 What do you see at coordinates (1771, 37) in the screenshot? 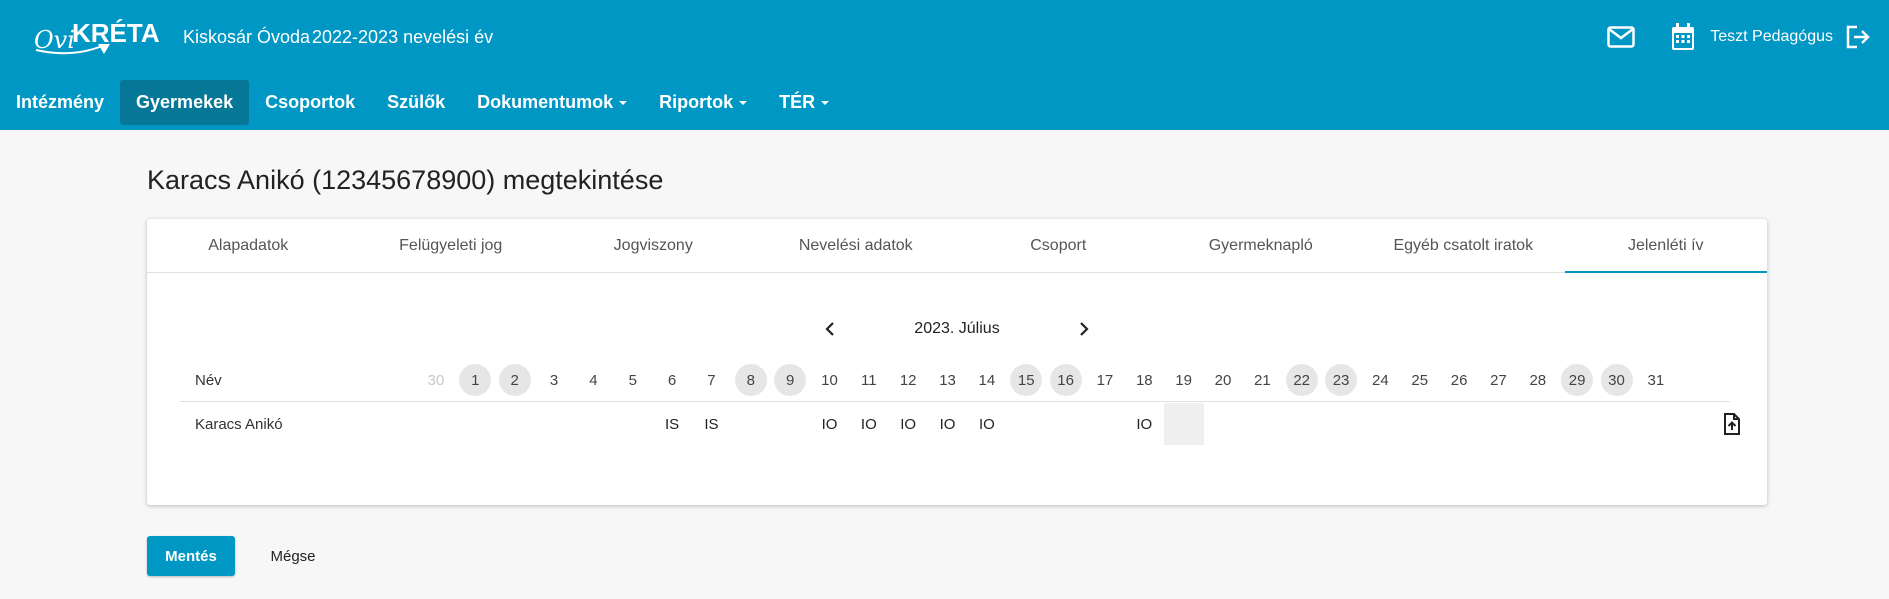
I see `user-name: Teszt Pedagógus` at bounding box center [1771, 37].